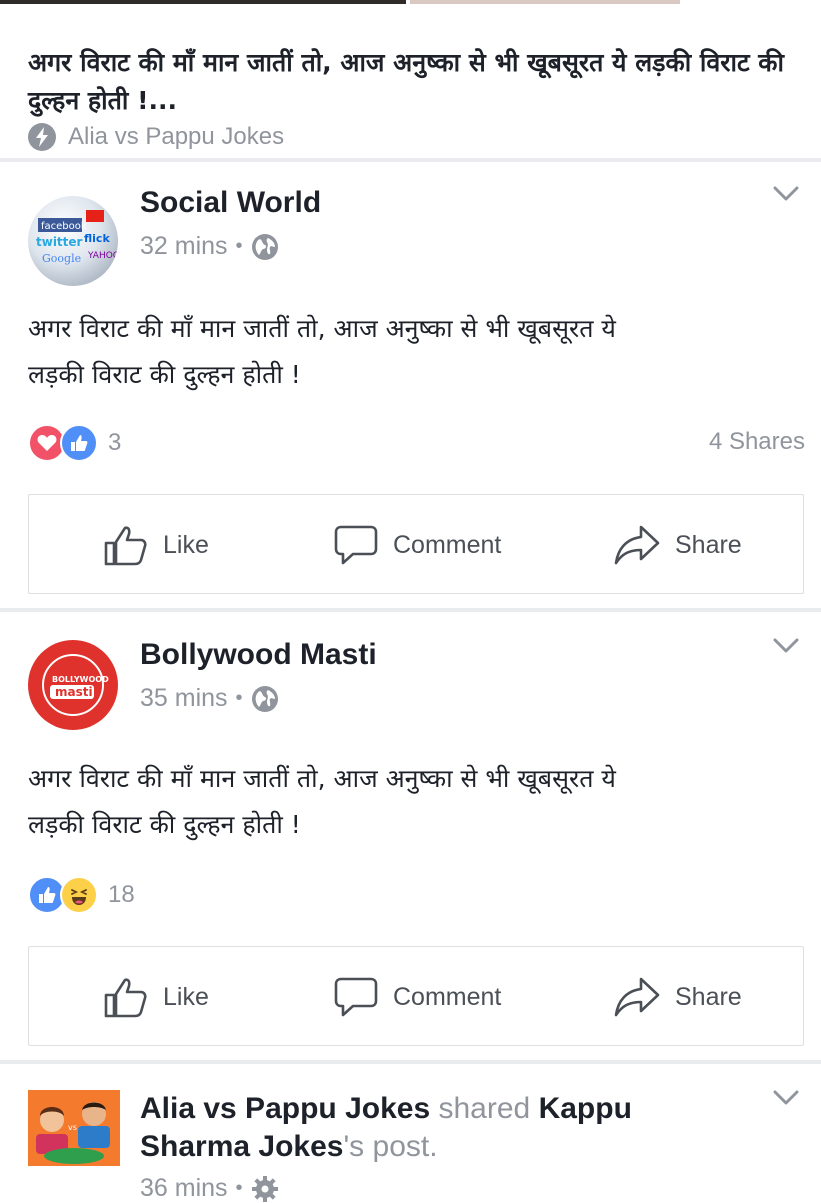 This screenshot has height=1203, width=821. I want to click on reaction-summary: 18, so click(81, 895).